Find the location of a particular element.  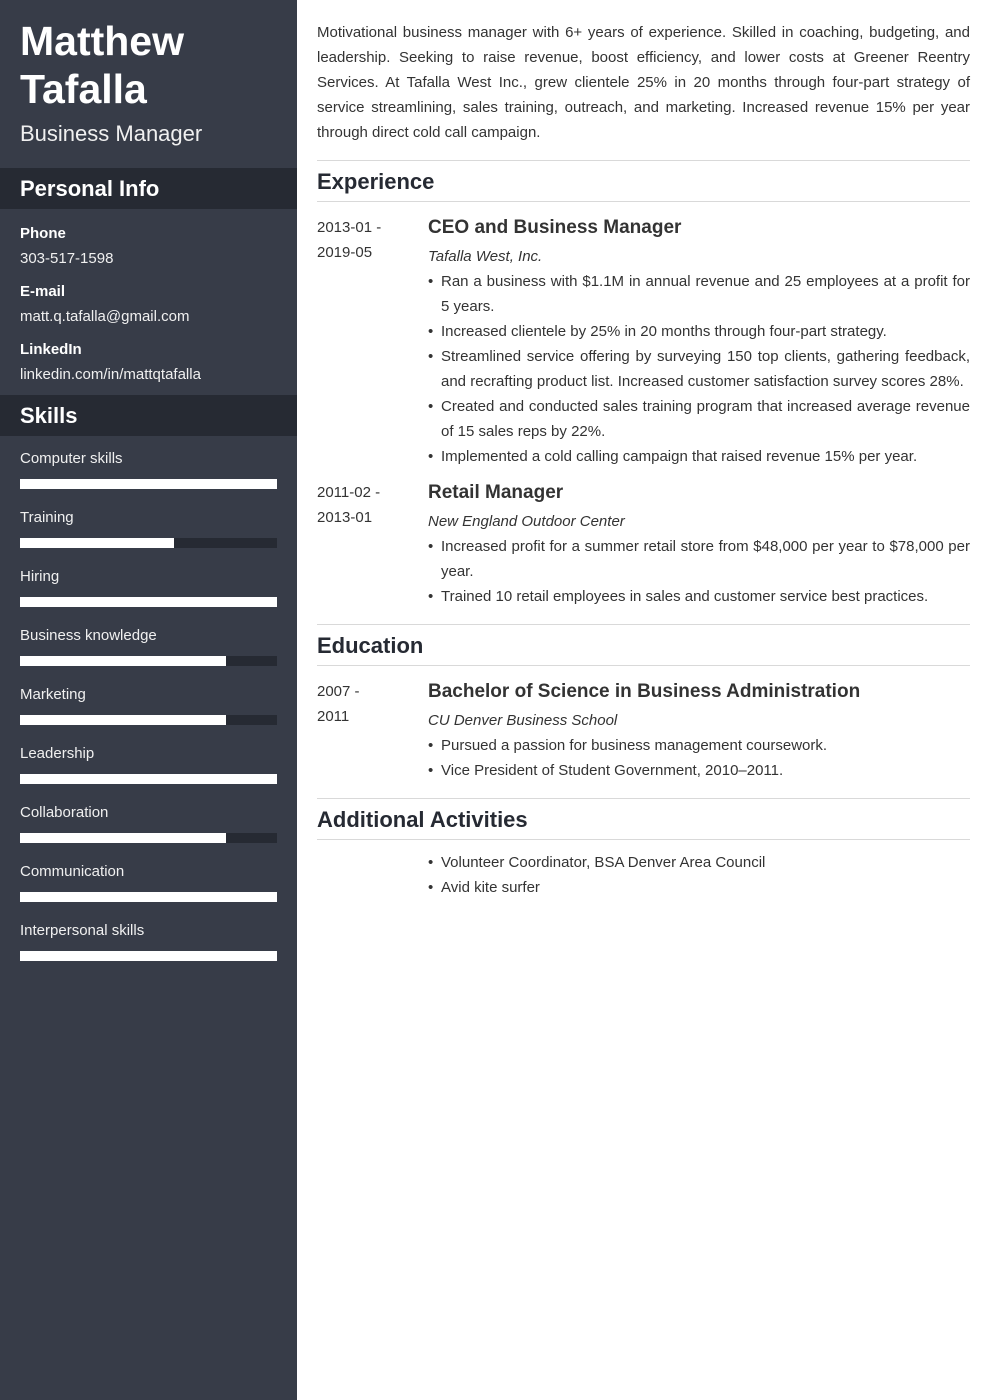

entry-title: Retail Manager is located at coordinates (496, 492).